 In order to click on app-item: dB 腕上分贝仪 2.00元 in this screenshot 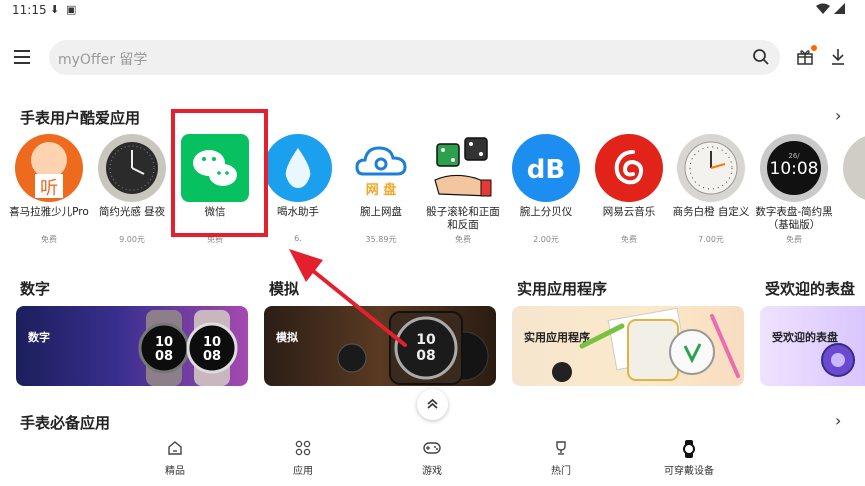, I will do `click(546, 189)`.